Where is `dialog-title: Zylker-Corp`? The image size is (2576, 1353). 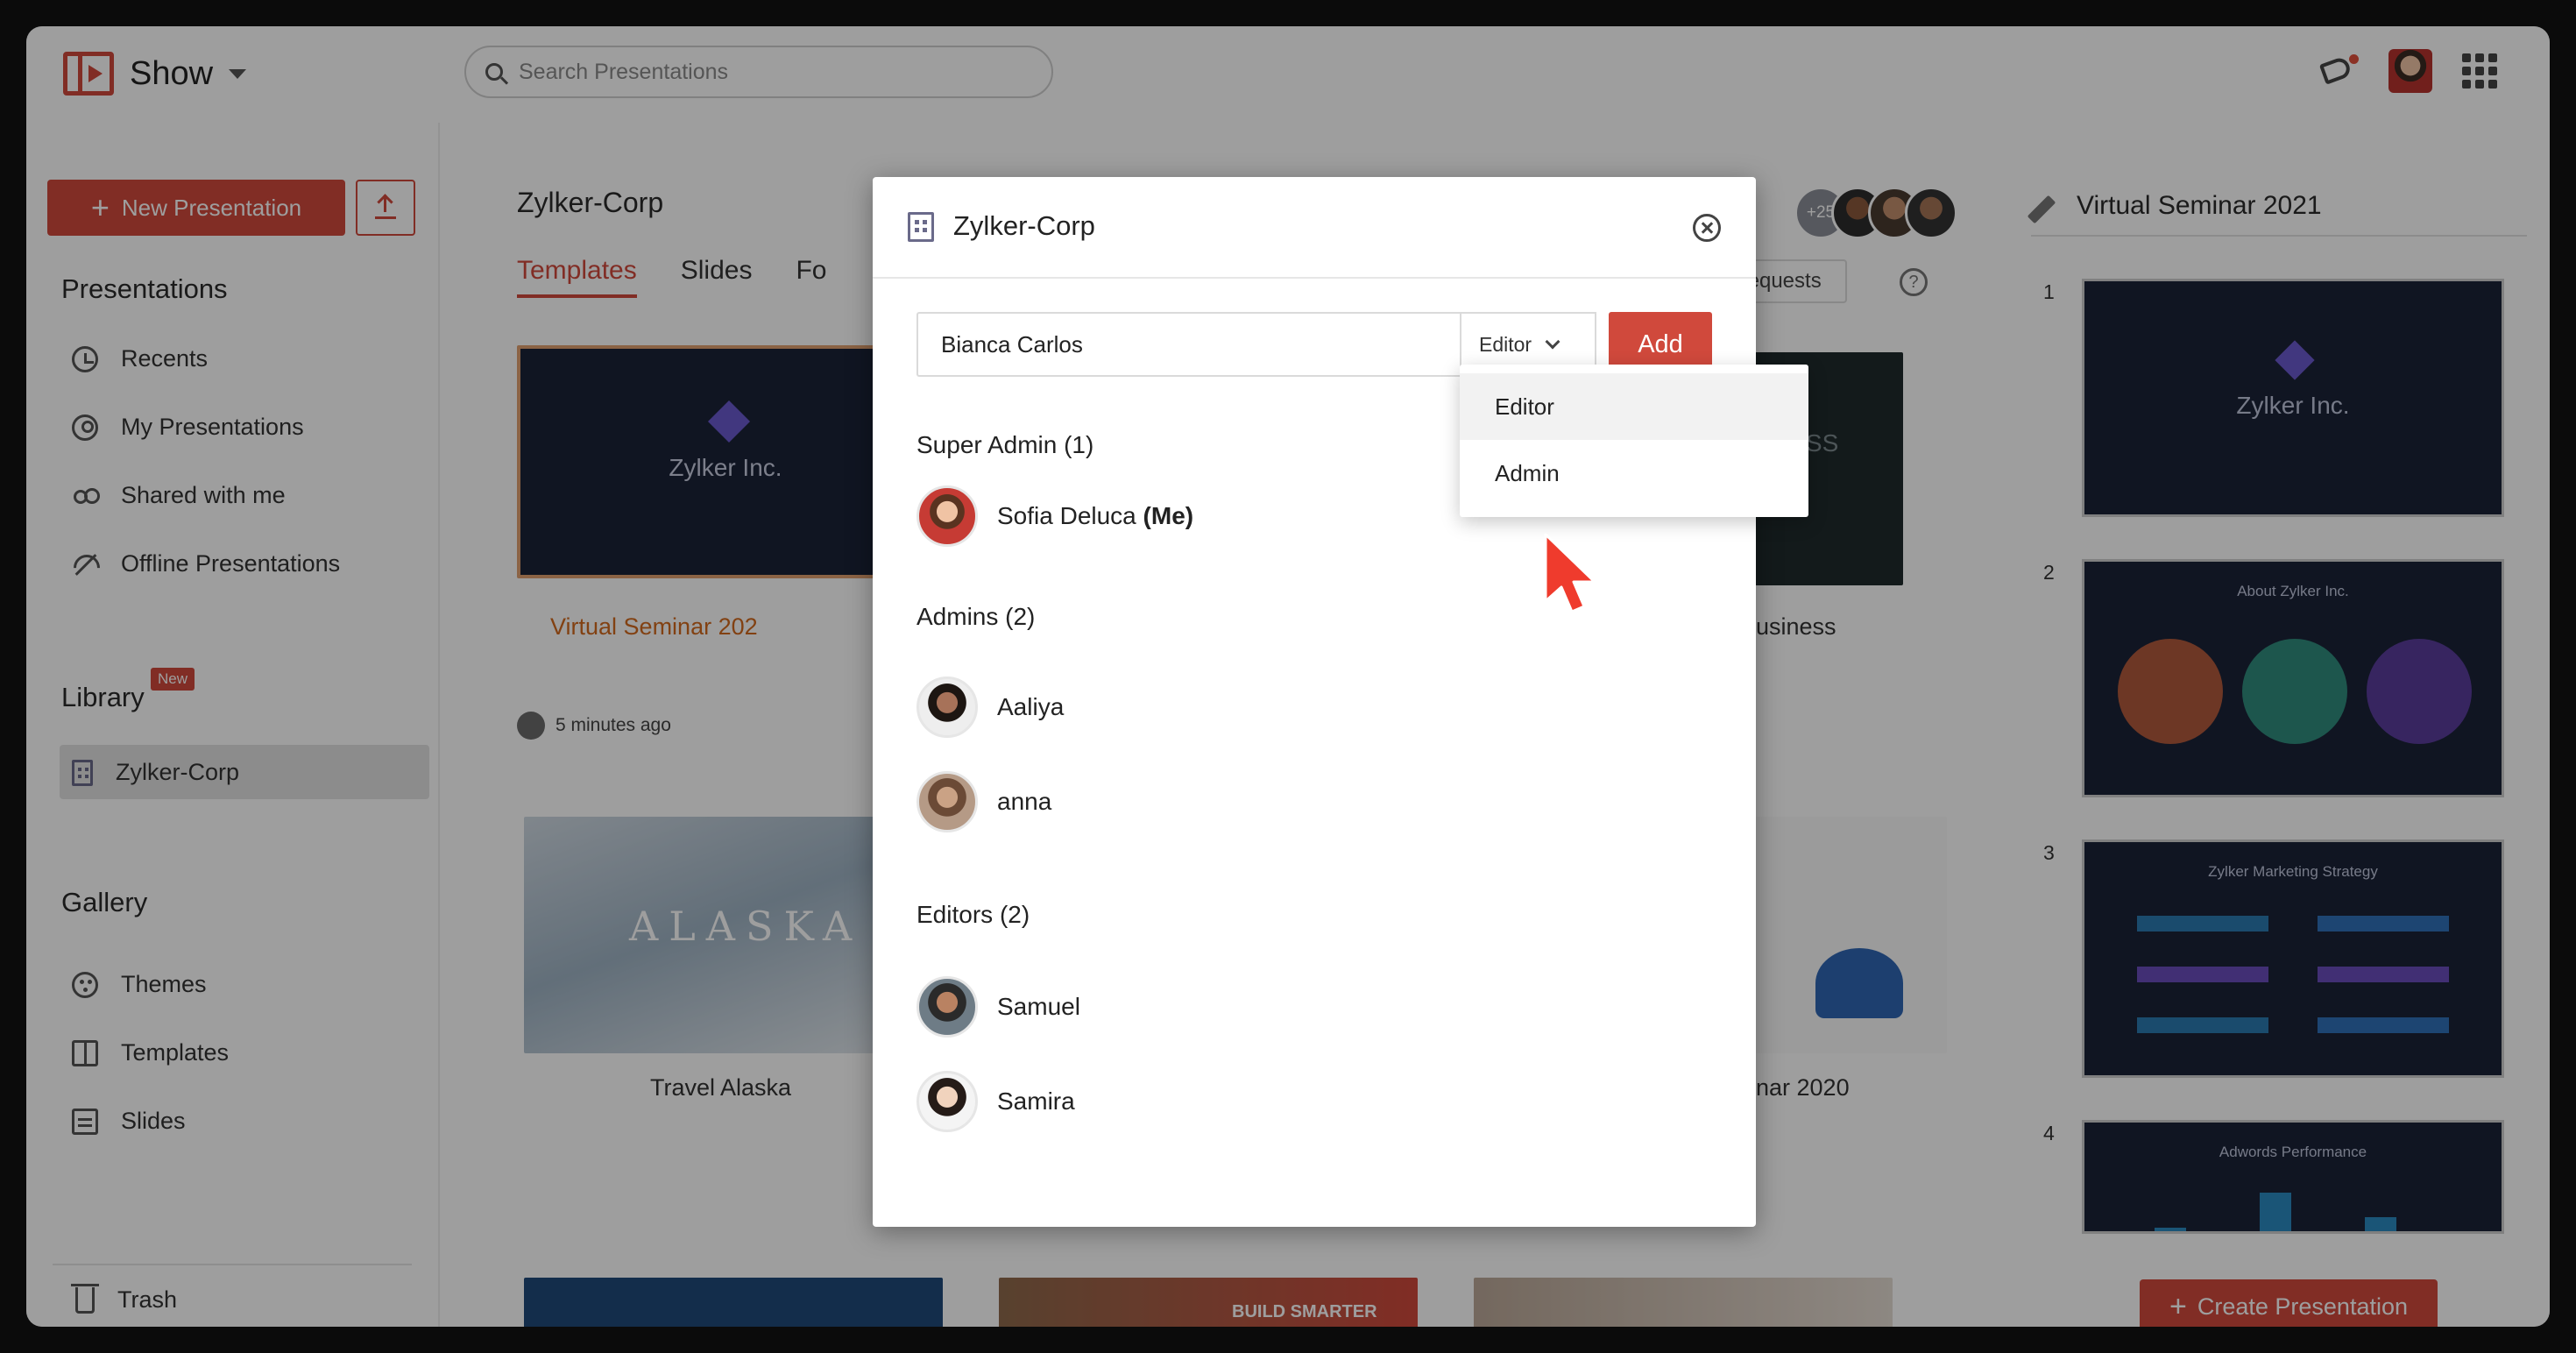
dialog-title: Zylker-Corp is located at coordinates (1024, 225).